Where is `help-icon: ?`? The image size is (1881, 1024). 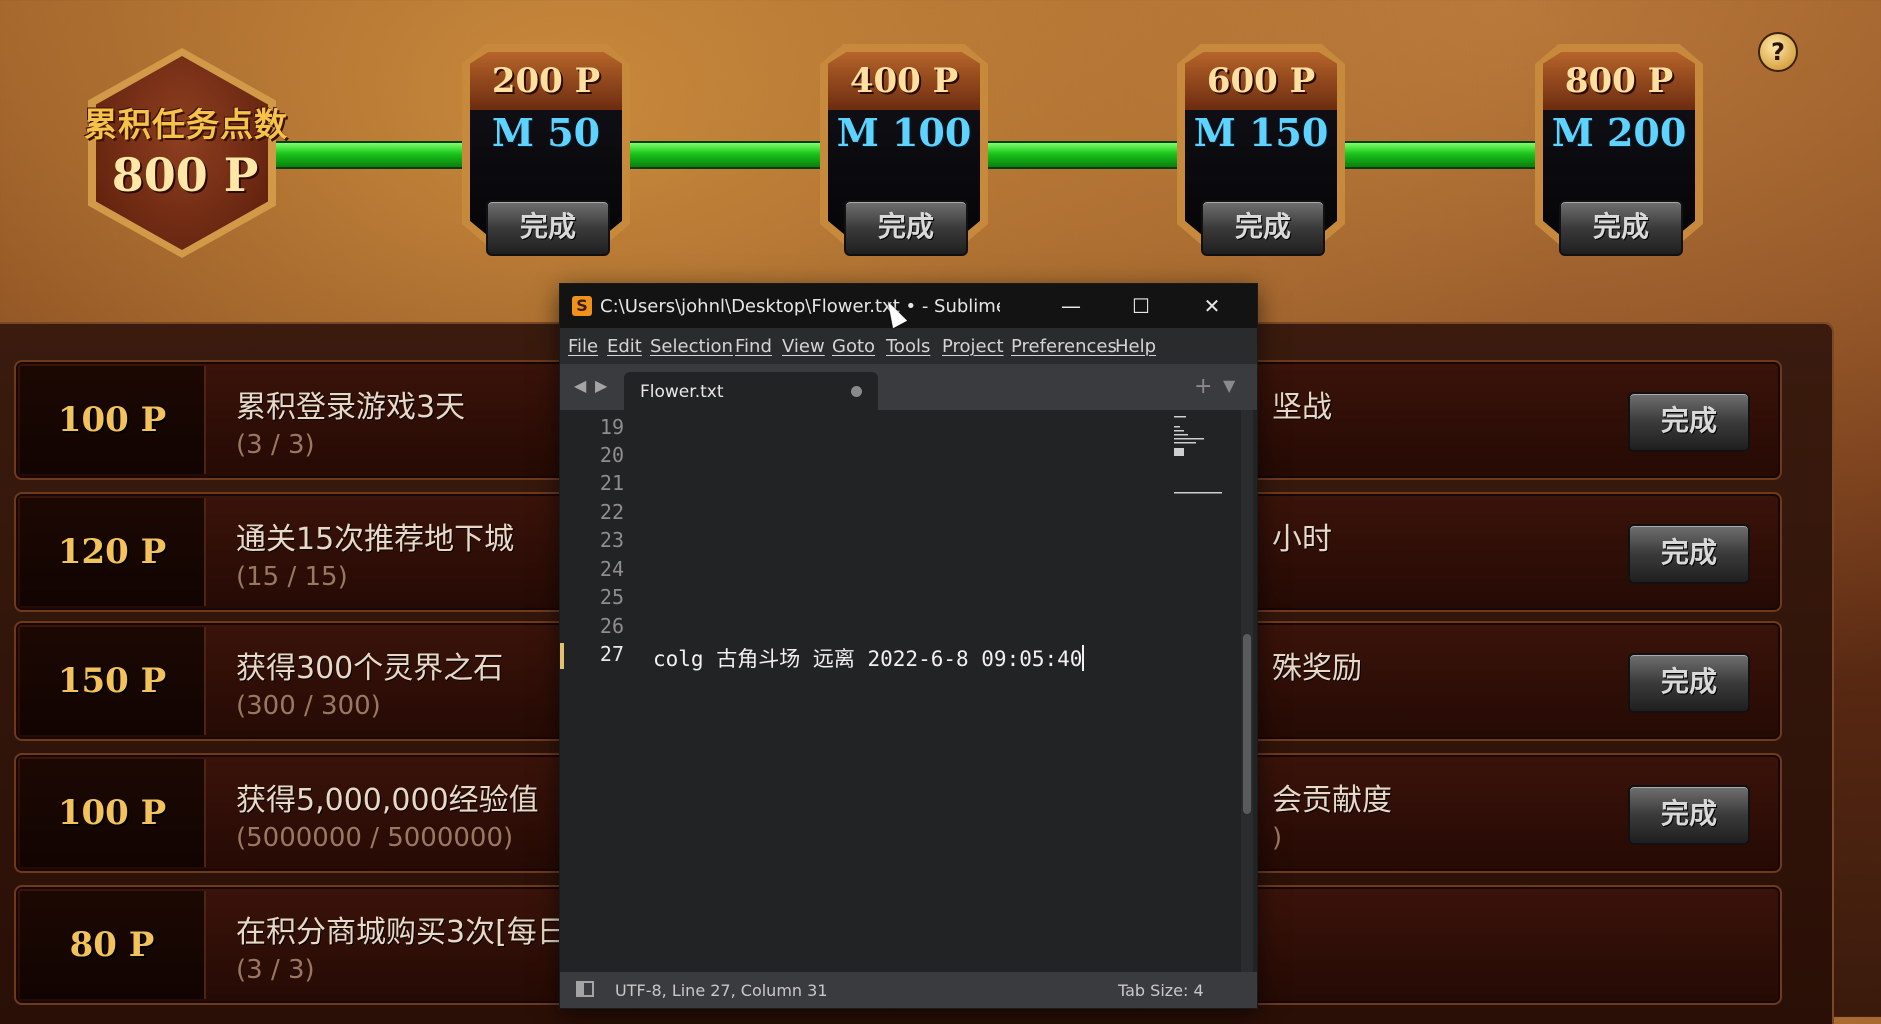
help-icon: ? is located at coordinates (1778, 52).